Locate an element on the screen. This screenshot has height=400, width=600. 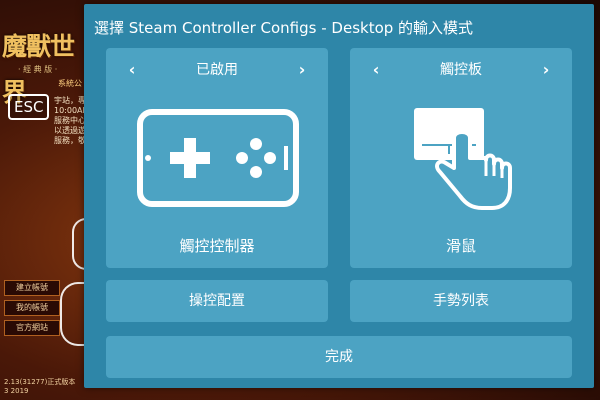
gesture-list-button: 手勢列表 is located at coordinates (461, 301).